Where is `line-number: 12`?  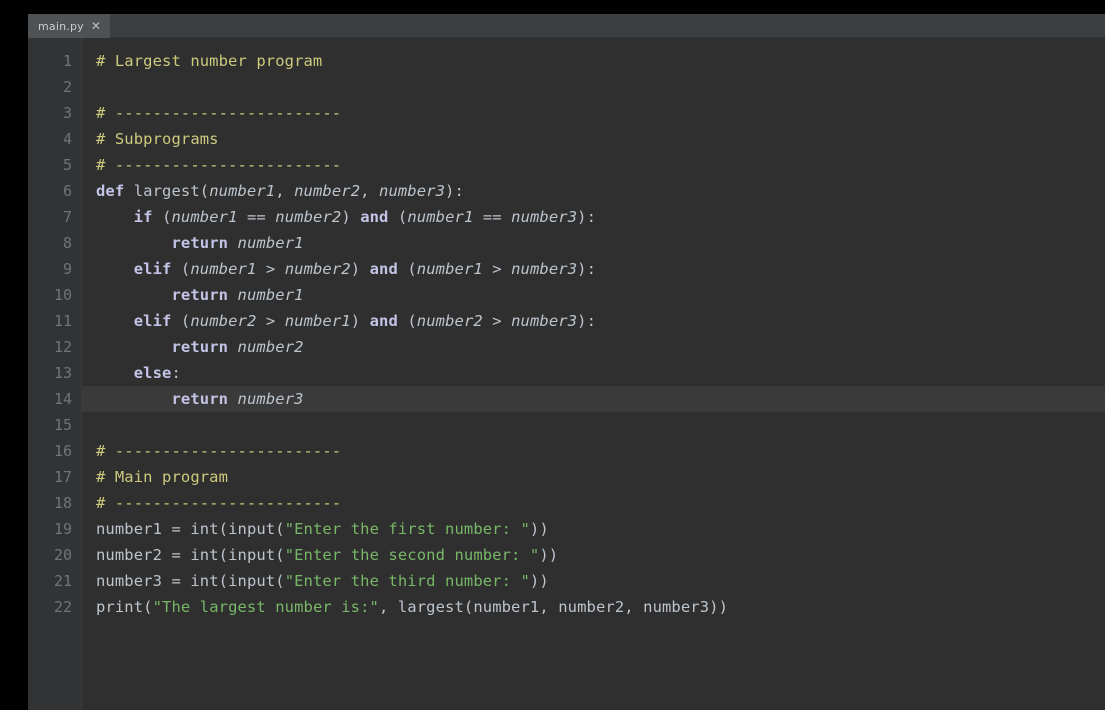
line-number: 12 is located at coordinates (62, 347).